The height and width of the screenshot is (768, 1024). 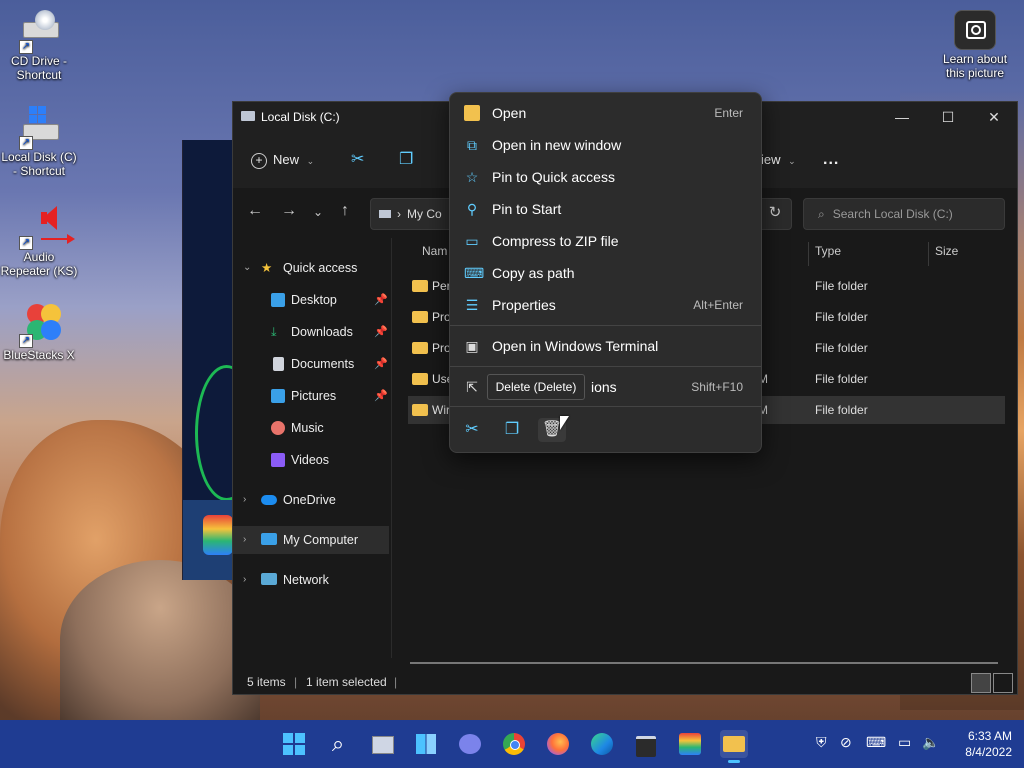 What do you see at coordinates (605, 305) in the screenshot?
I see `menu-item-properties: ☰ Properties Alt+Enter` at bounding box center [605, 305].